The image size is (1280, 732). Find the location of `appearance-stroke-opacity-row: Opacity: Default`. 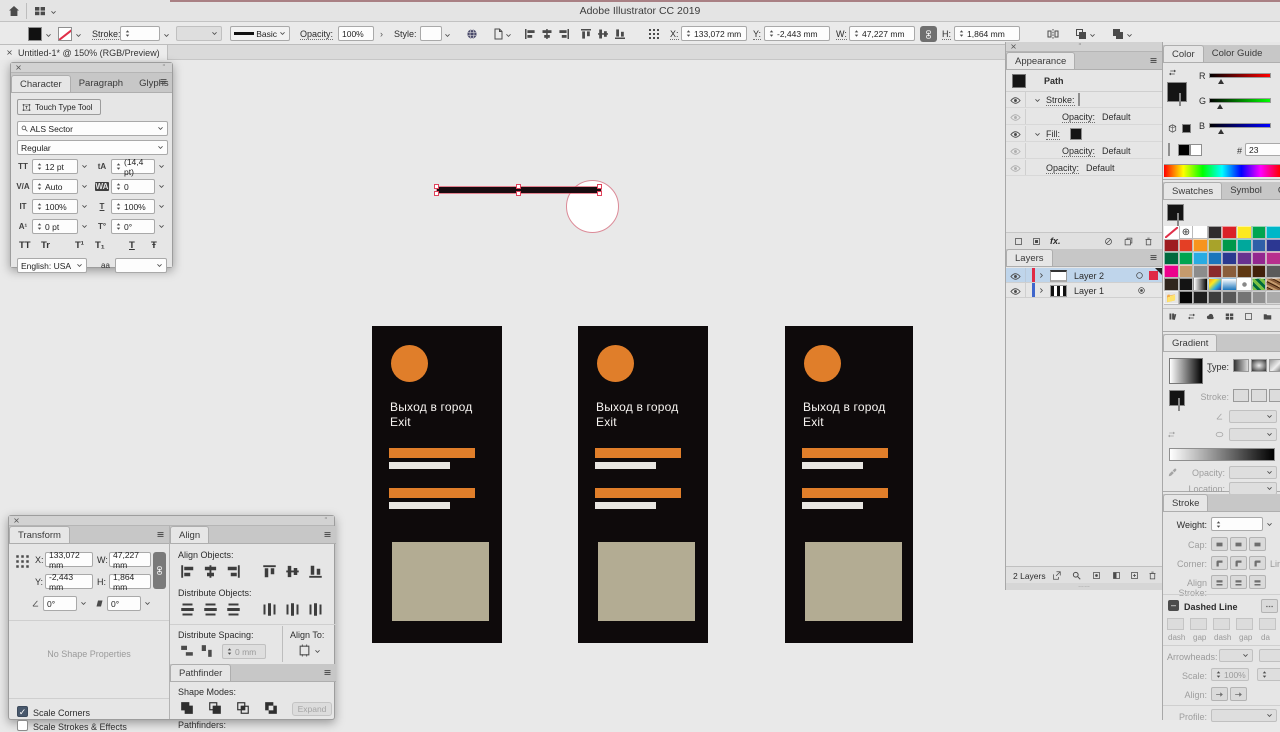

appearance-stroke-opacity-row: Opacity: Default is located at coordinates (1084, 117).